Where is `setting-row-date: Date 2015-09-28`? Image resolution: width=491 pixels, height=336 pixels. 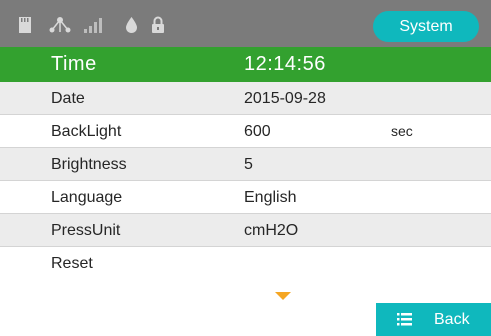
setting-row-date: Date 2015-09-28 is located at coordinates (245, 98).